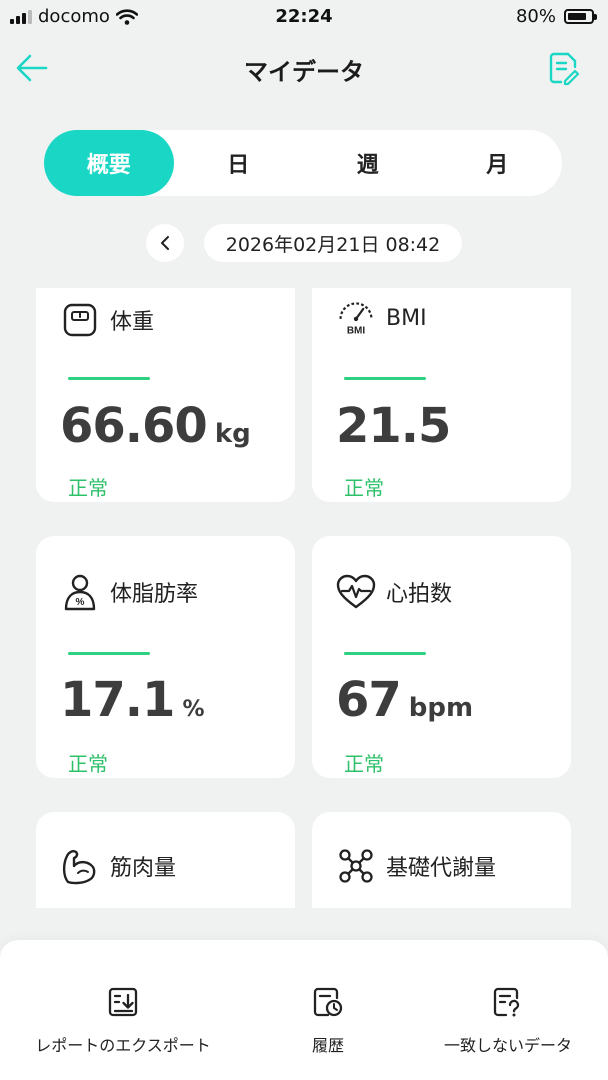  What do you see at coordinates (109, 163) in the screenshot?
I see `tab-overview: 概要` at bounding box center [109, 163].